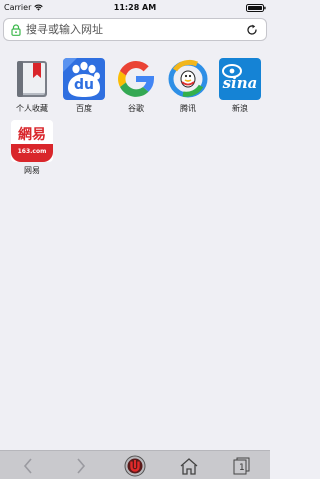 Image resolution: width=320 pixels, height=479 pixels. I want to click on chevron-left-icon, so click(27, 466).